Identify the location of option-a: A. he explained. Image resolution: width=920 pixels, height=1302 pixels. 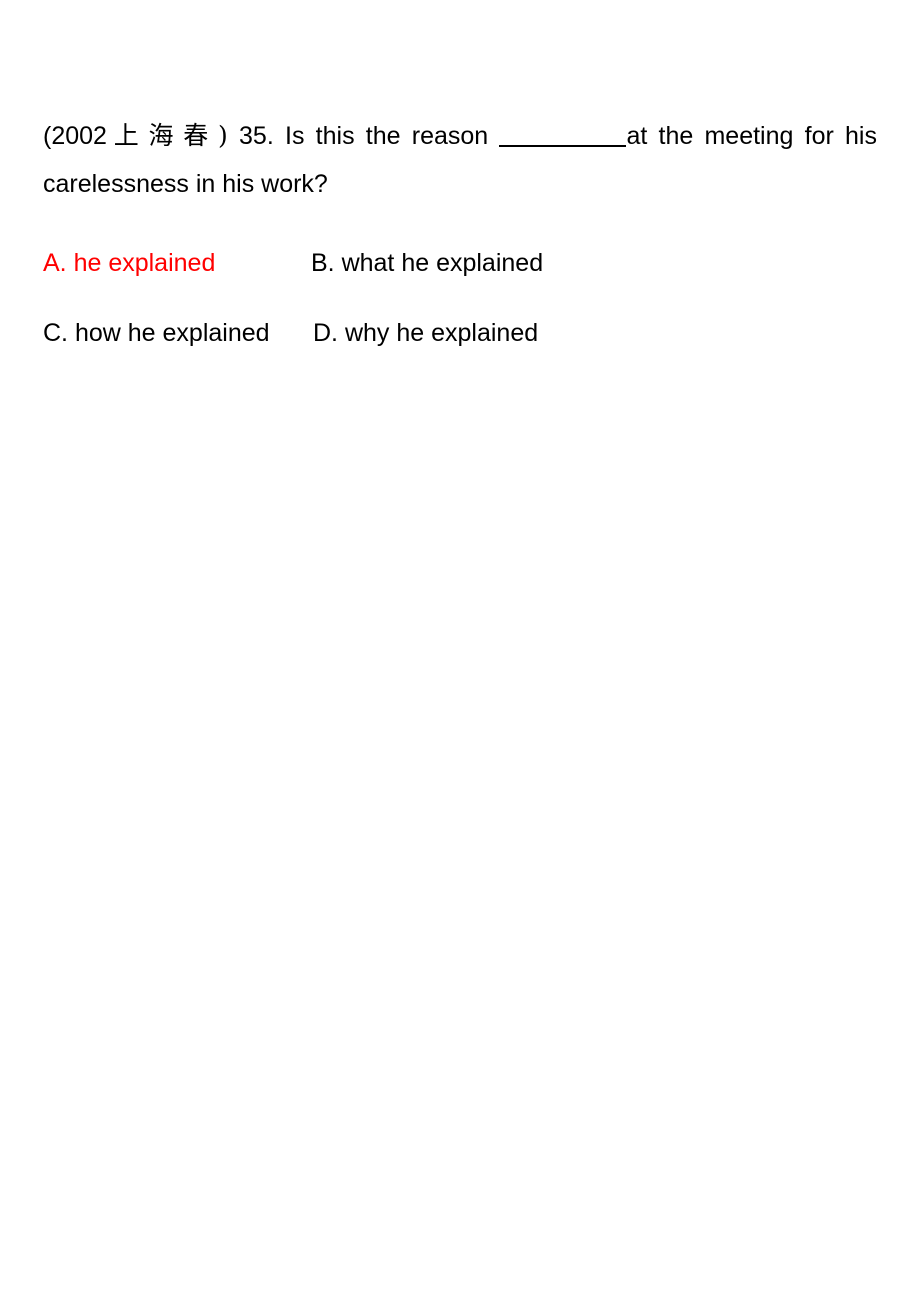
(129, 263).